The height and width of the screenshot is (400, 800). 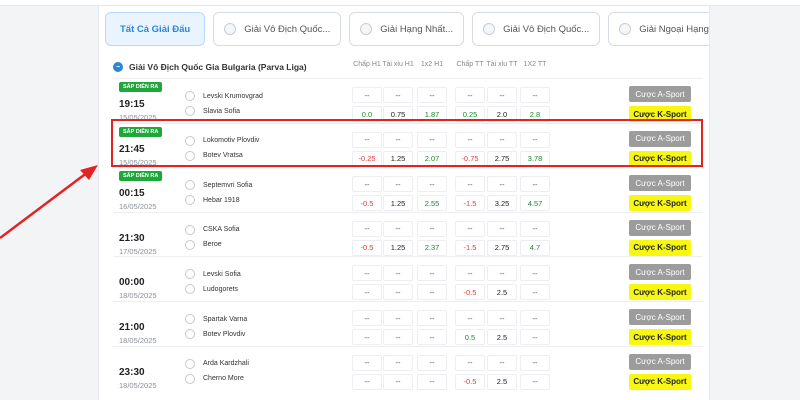 What do you see at coordinates (502, 203) in the screenshot?
I see `odds-cell: 3.25` at bounding box center [502, 203].